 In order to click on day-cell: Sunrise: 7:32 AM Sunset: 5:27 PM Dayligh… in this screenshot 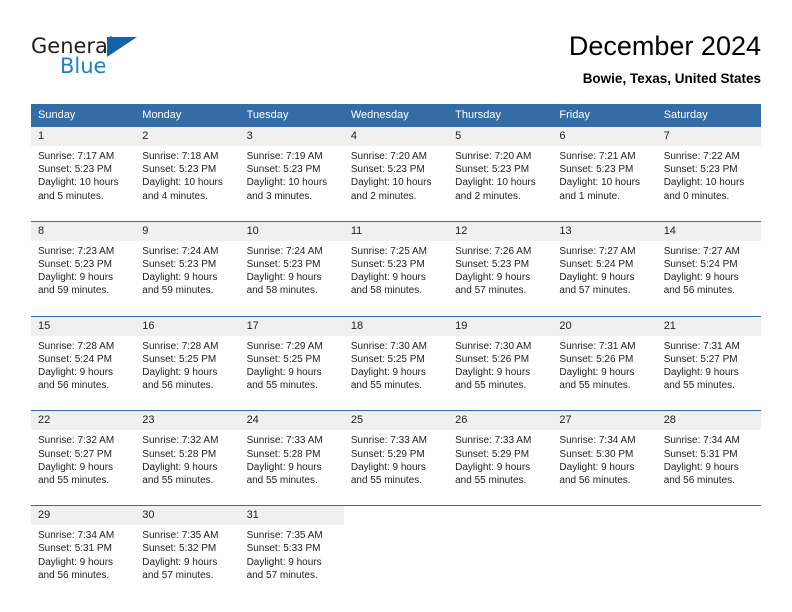, I will do `click(83, 463)`.